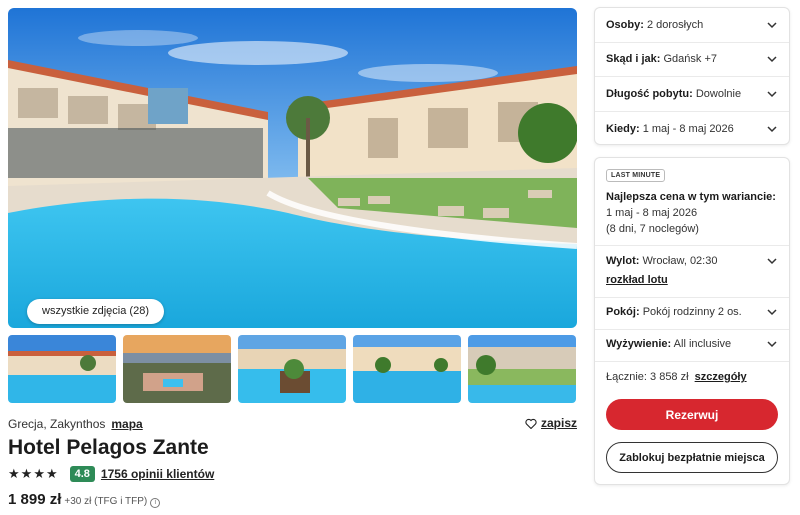 This screenshot has width=800, height=515. What do you see at coordinates (637, 280) in the screenshot?
I see `flight-schedule-link: rozkład lotu` at bounding box center [637, 280].